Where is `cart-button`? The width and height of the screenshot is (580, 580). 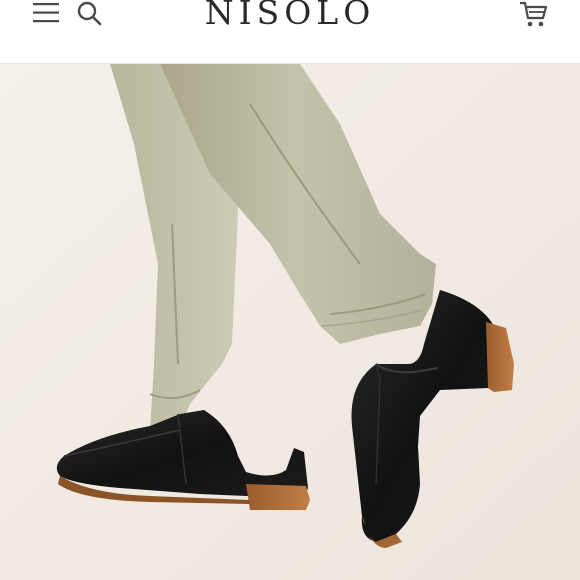 cart-button is located at coordinates (534, 15).